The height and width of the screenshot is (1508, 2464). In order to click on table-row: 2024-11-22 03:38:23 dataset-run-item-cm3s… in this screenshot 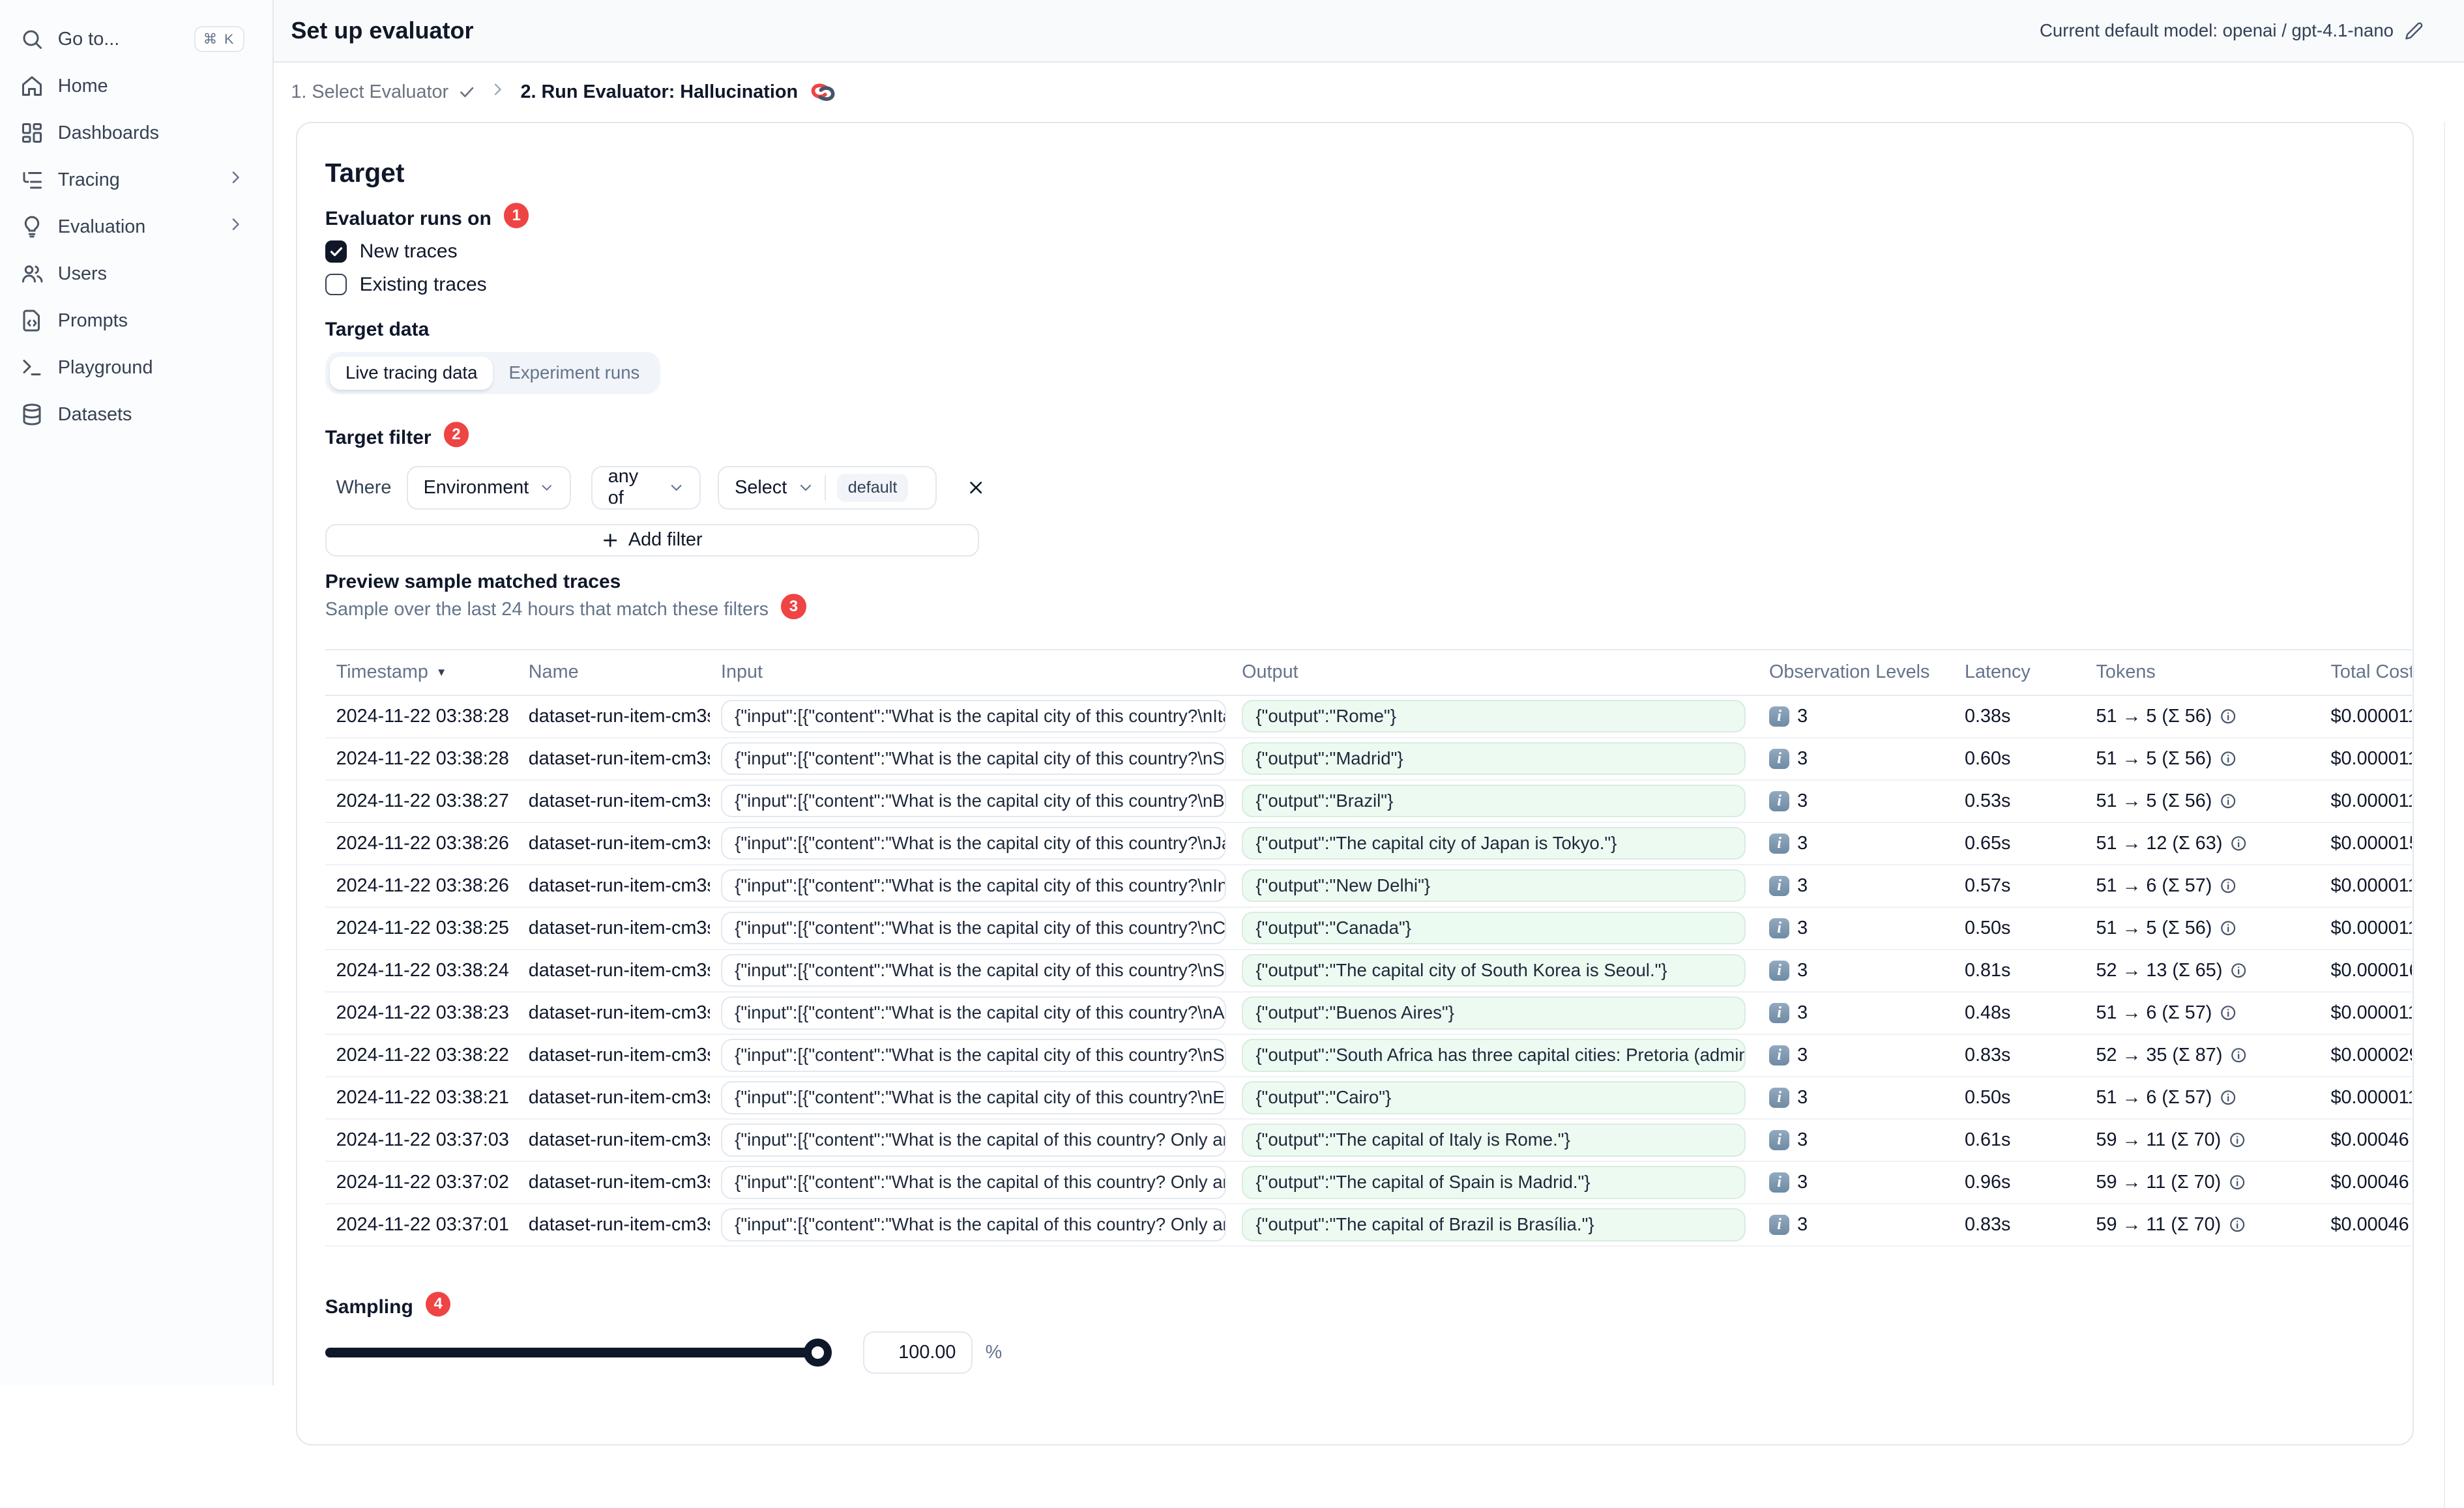, I will do `click(1369, 1014)`.